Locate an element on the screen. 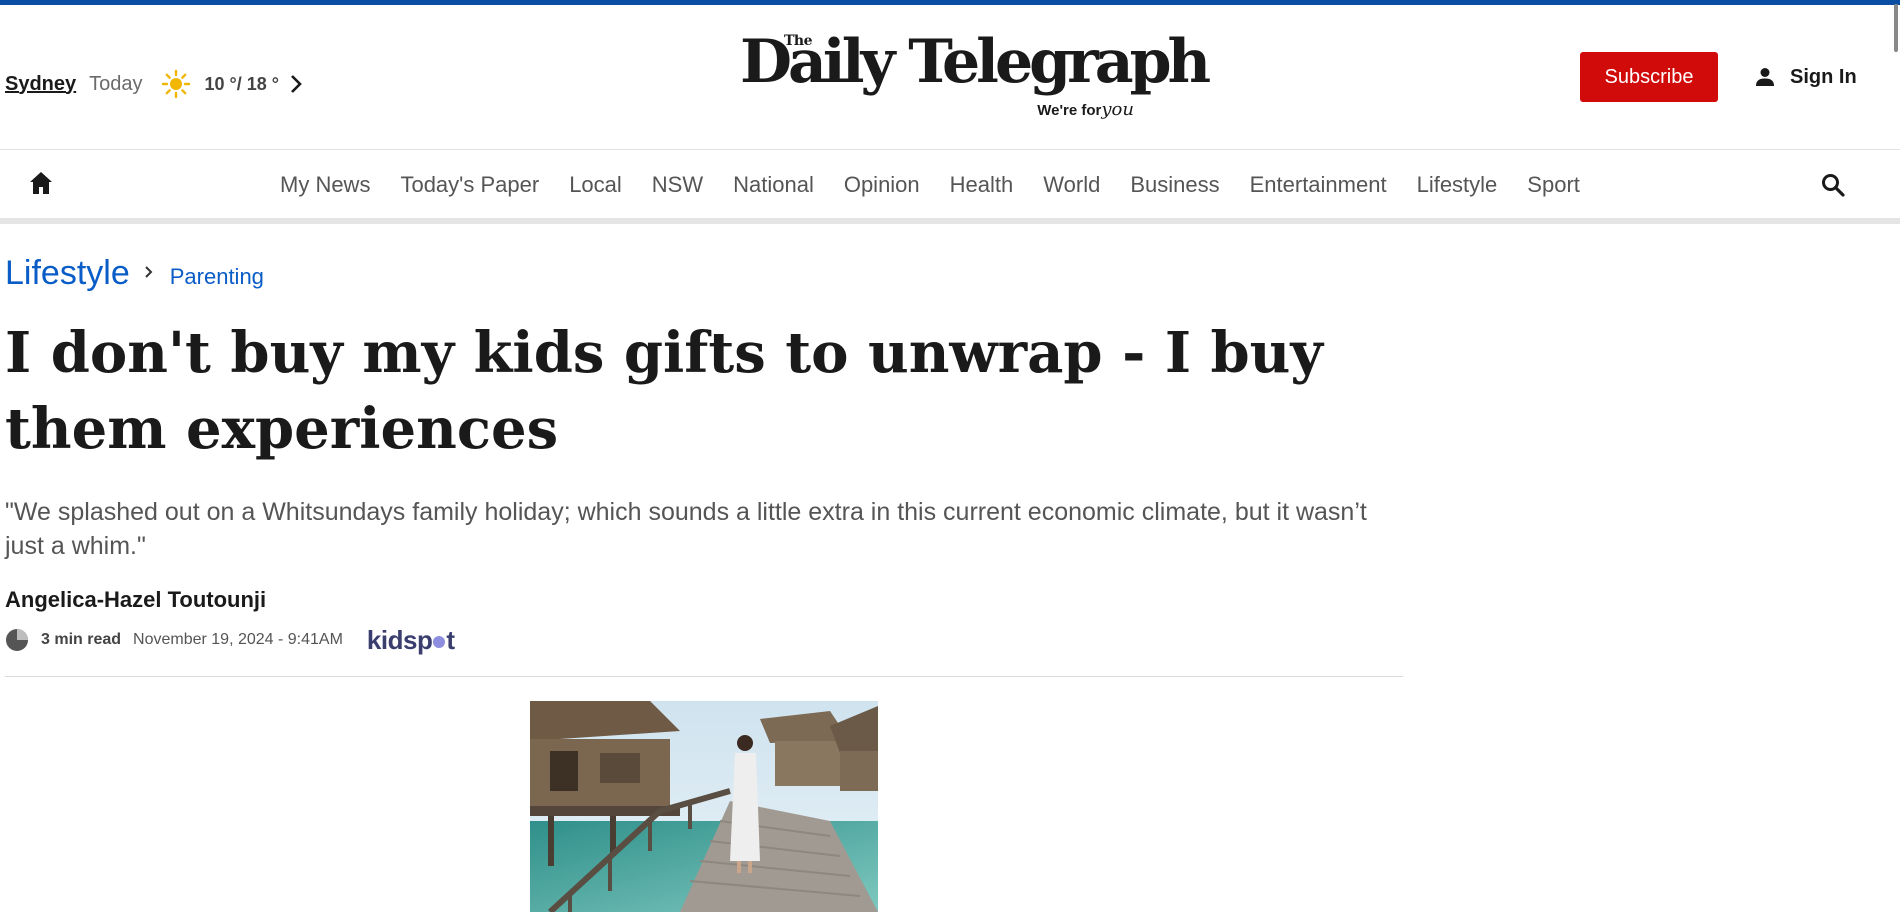  nav-item-health: Health is located at coordinates (982, 185).